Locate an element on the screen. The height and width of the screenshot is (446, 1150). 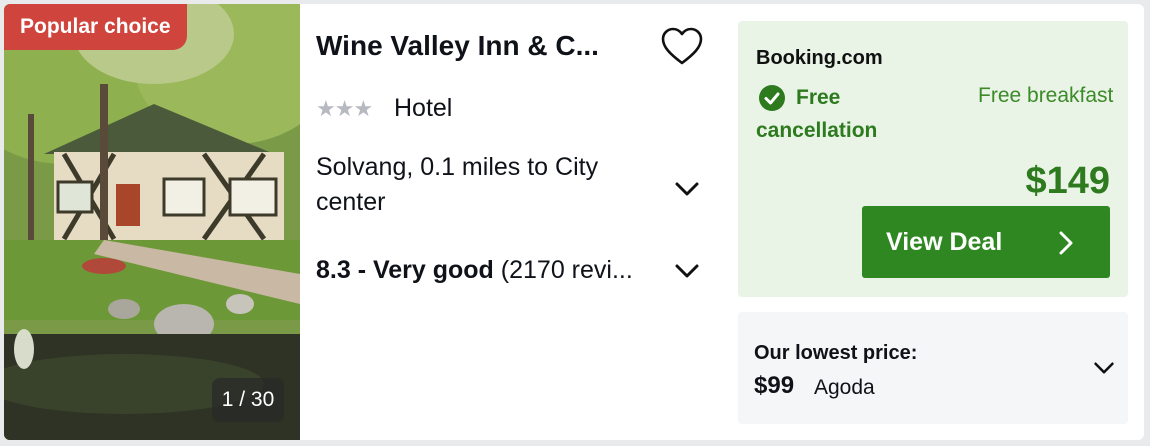
popular-choice-badge: Popular choice is located at coordinates (95, 27).